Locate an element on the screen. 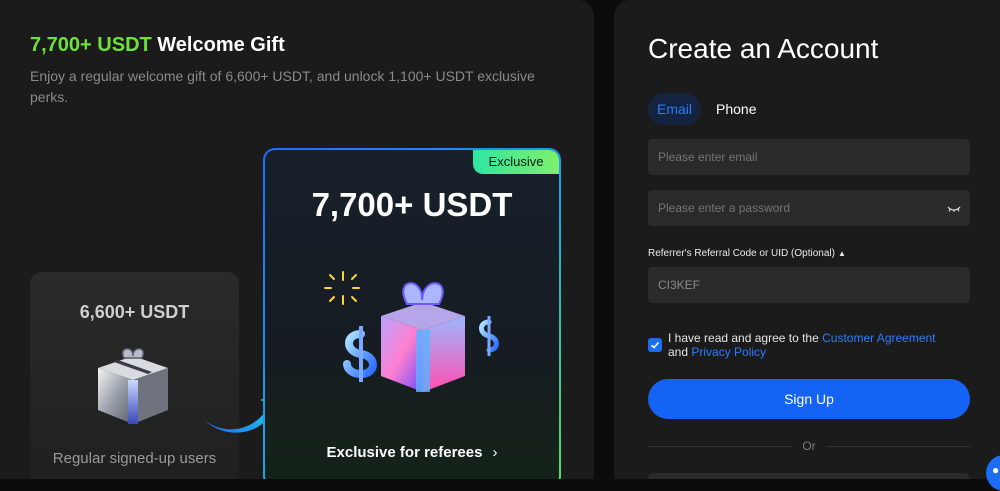 The image size is (1000, 491). regular-user-card: 6,600+ USDT Regular signed-up users is located at coordinates (134, 375).